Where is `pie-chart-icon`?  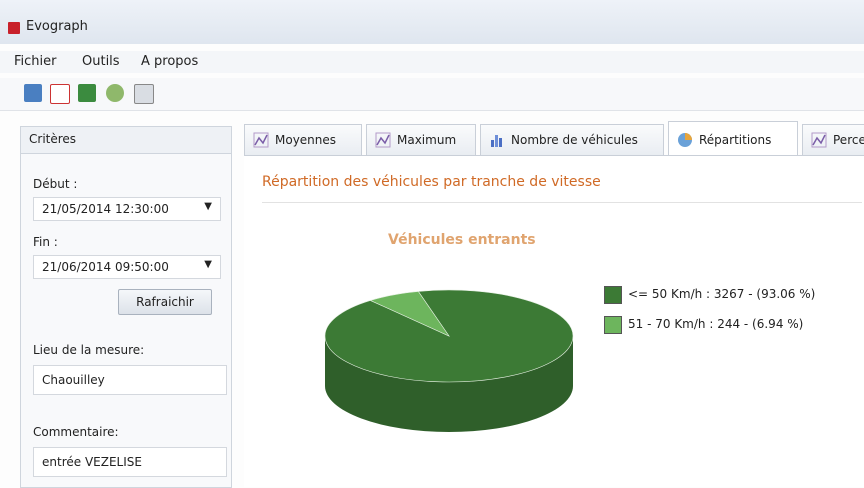 pie-chart-icon is located at coordinates (685, 140).